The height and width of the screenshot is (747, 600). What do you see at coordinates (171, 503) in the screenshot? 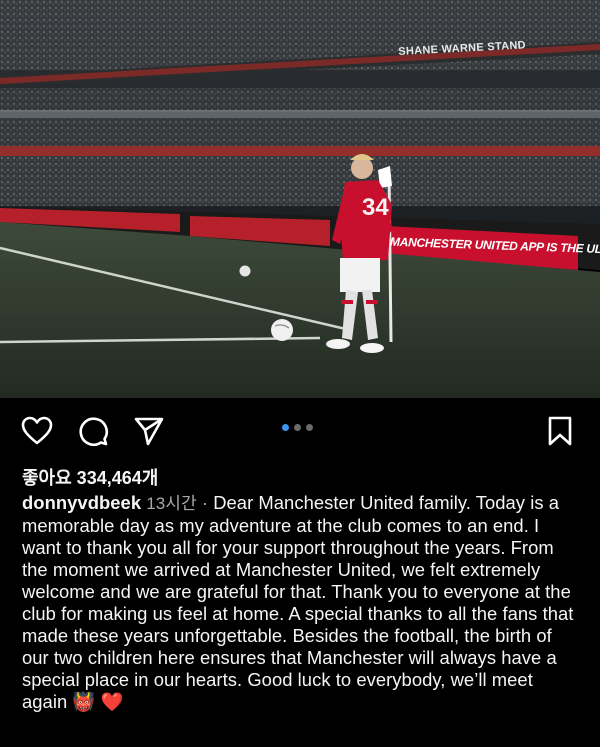
I see `post-time: 13시간` at bounding box center [171, 503].